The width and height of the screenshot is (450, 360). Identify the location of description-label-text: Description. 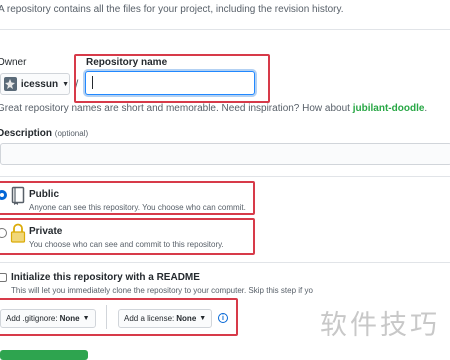
(26, 133).